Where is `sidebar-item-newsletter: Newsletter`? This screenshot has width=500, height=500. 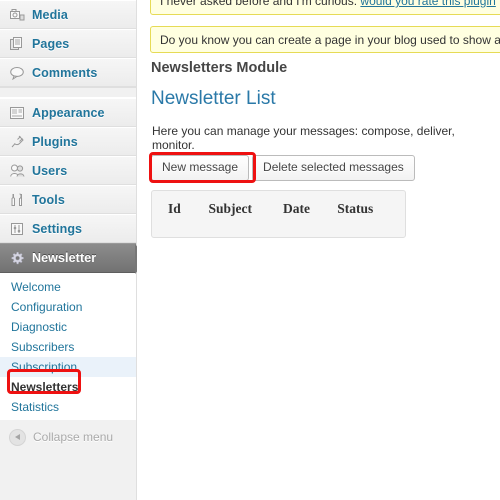
sidebar-item-newsletter: Newsletter is located at coordinates (74, 258).